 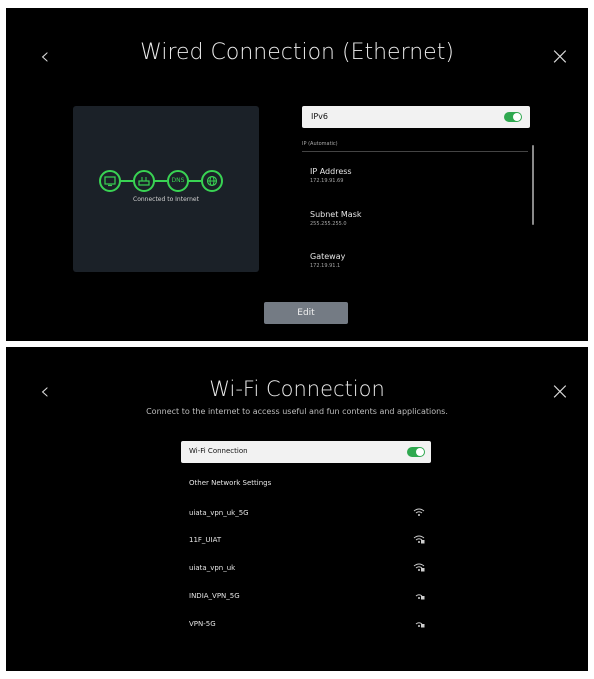 What do you see at coordinates (308, 625) in the screenshot?
I see `network-item: VPN-5G` at bounding box center [308, 625].